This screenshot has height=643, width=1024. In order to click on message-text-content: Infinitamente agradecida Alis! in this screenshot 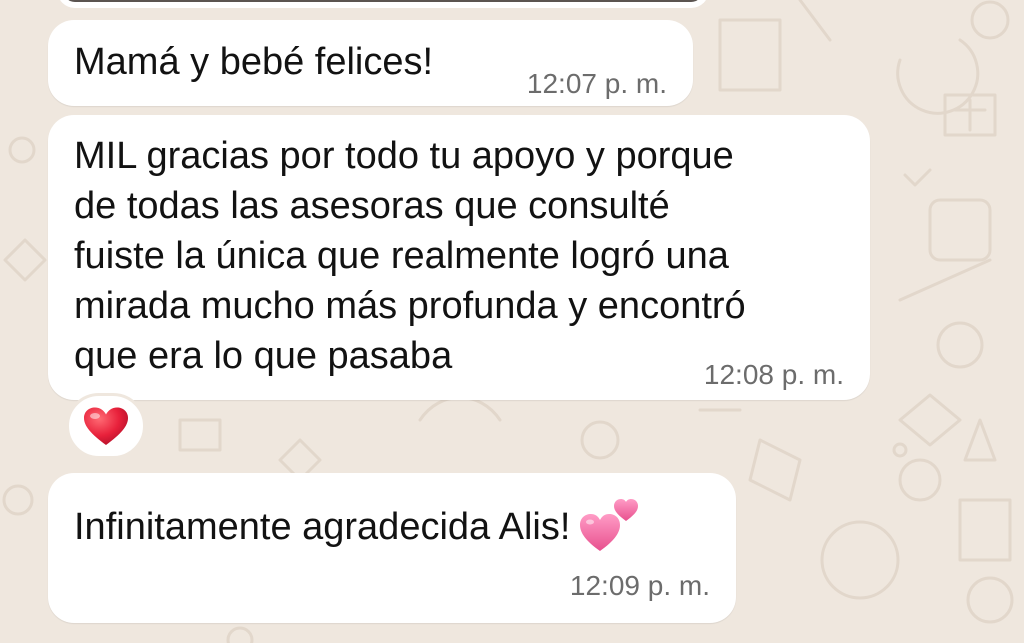, I will do `click(322, 527)`.